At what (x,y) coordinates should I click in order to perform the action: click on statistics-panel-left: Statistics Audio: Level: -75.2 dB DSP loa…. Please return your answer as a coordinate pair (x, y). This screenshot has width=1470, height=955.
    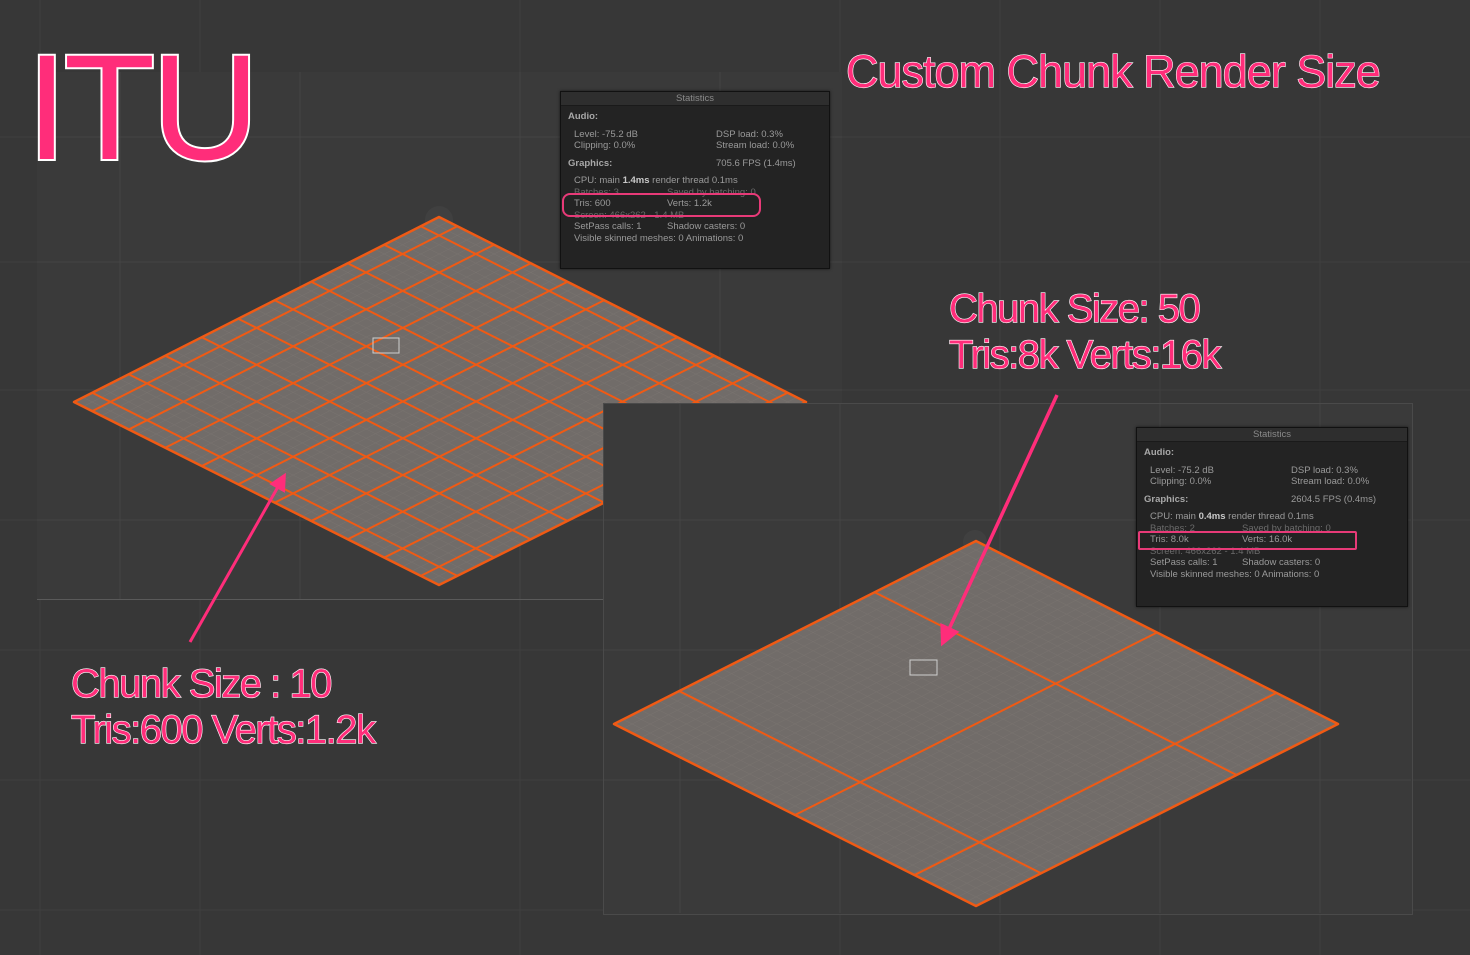
    Looking at the image, I should click on (695, 180).